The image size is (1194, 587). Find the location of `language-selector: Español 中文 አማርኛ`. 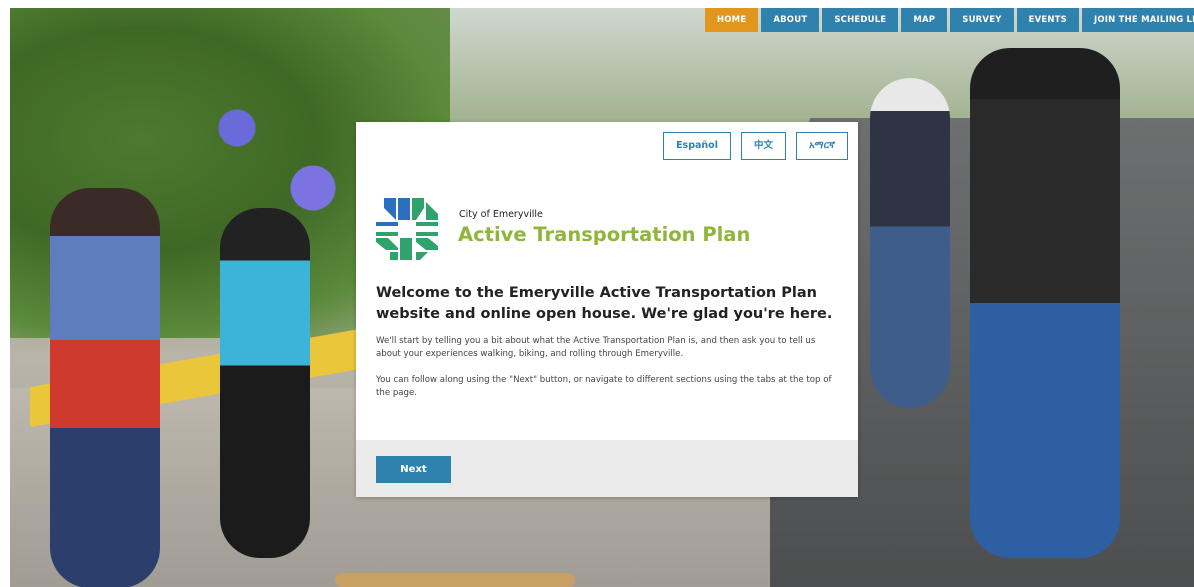

language-selector: Español 中文 አማርኛ is located at coordinates (755, 146).